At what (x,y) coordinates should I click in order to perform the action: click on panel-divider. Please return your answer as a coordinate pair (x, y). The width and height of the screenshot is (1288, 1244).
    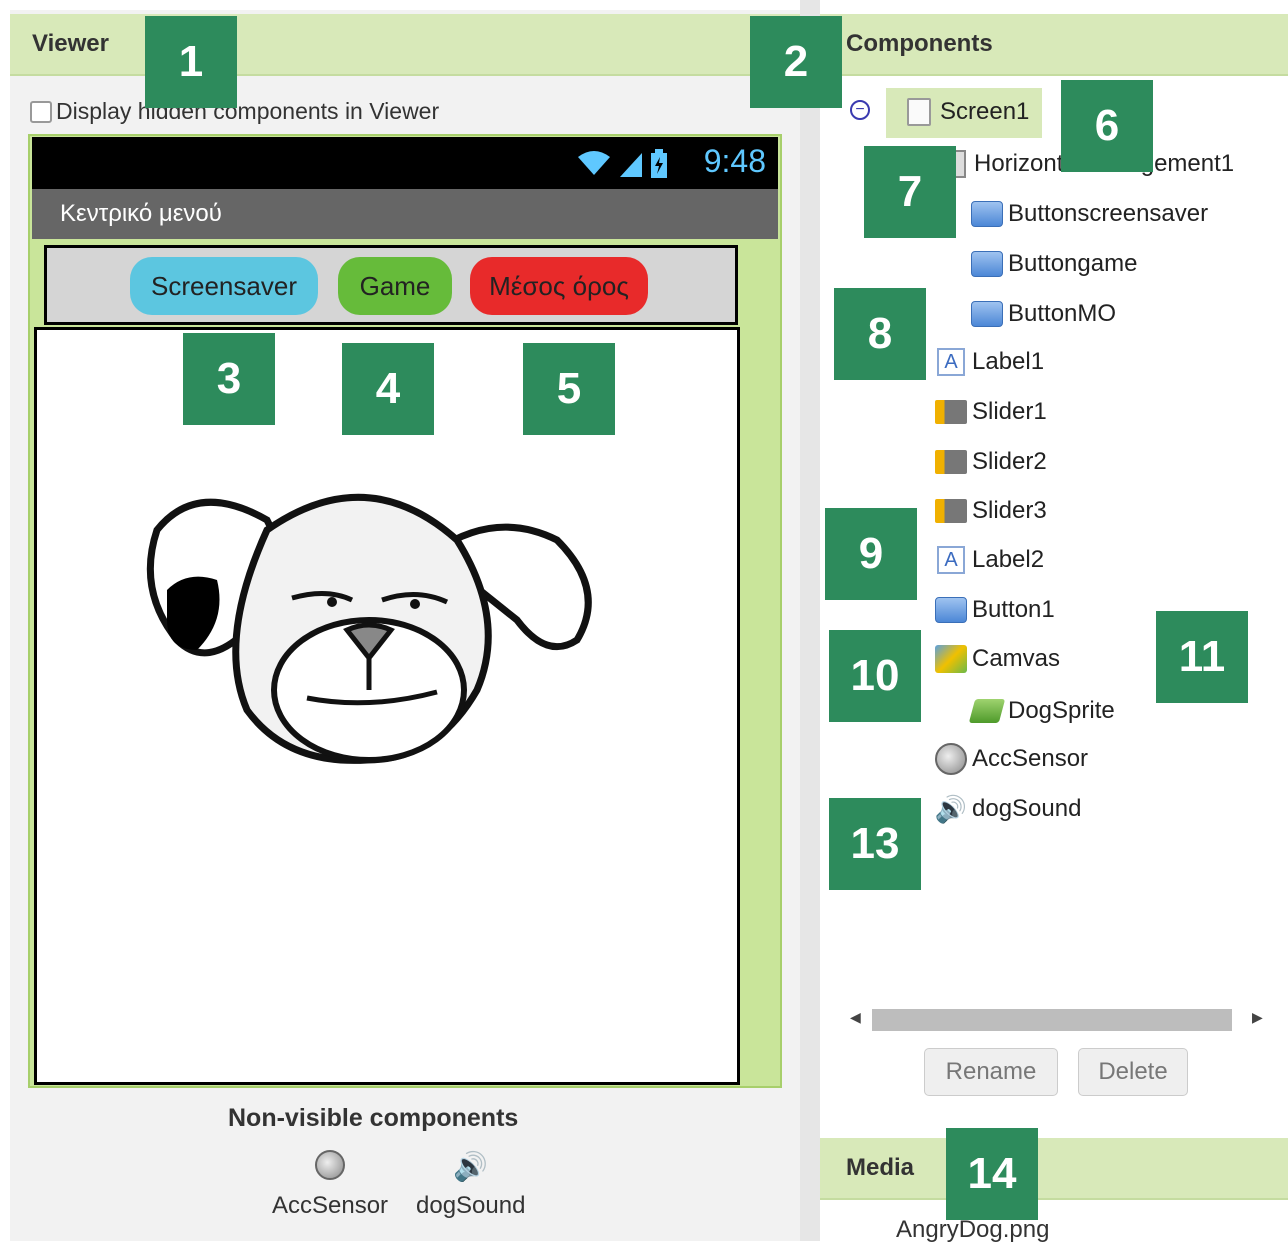
    Looking at the image, I should click on (810, 620).